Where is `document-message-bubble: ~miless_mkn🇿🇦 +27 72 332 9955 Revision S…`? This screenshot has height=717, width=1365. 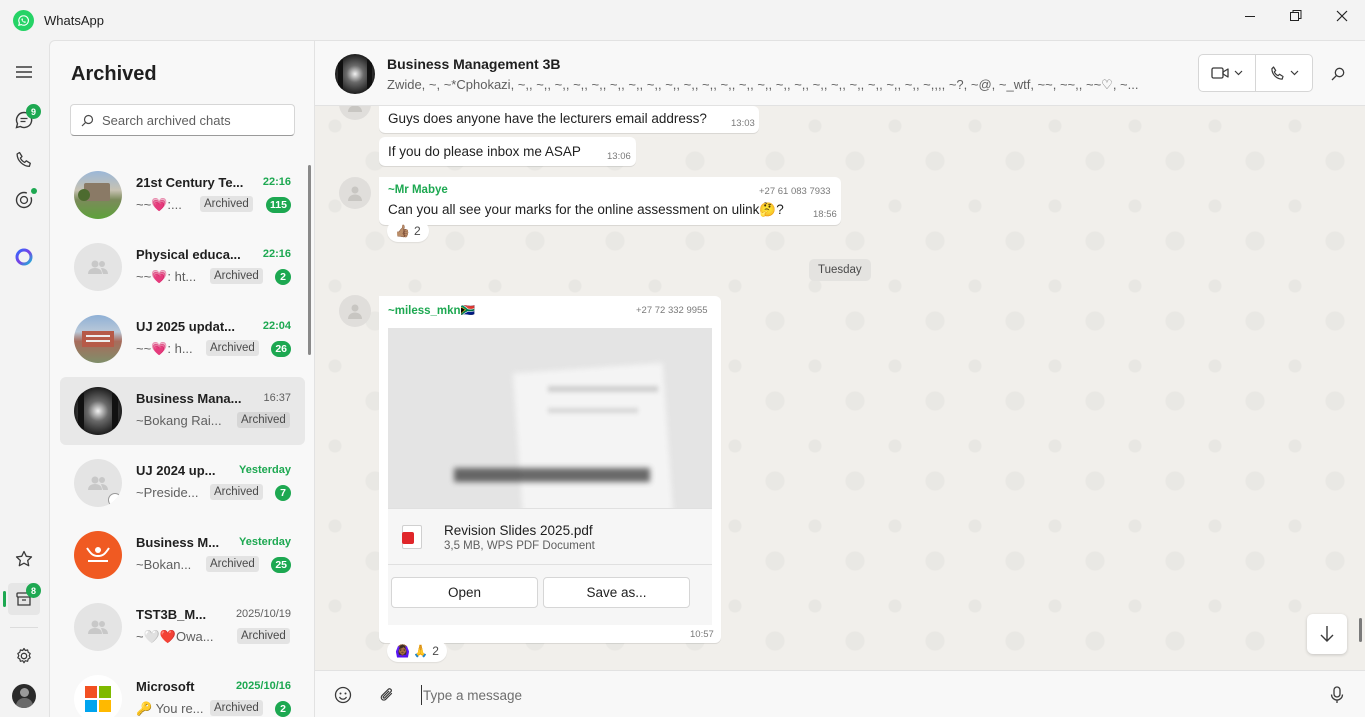
document-message-bubble: ~miless_mkn🇿🇦 +27 72 332 9955 Revision S… is located at coordinates (550, 469).